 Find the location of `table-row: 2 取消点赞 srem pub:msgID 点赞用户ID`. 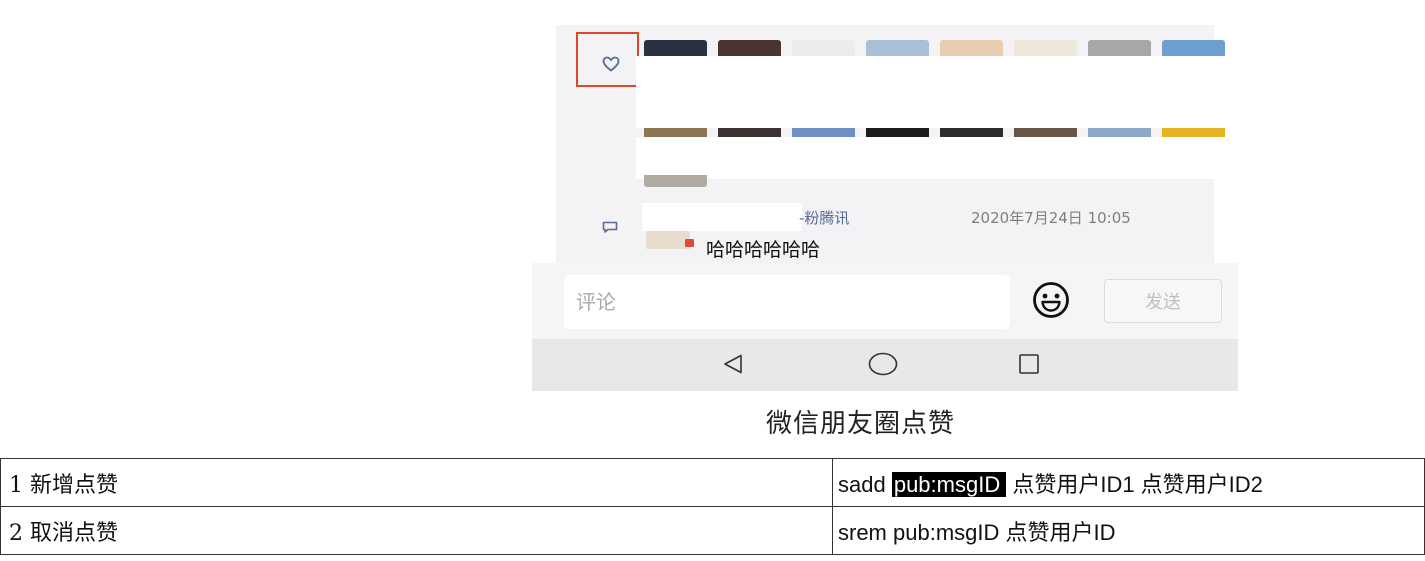

table-row: 2 取消点赞 srem pub:msgID 点赞用户ID is located at coordinates (712, 530).